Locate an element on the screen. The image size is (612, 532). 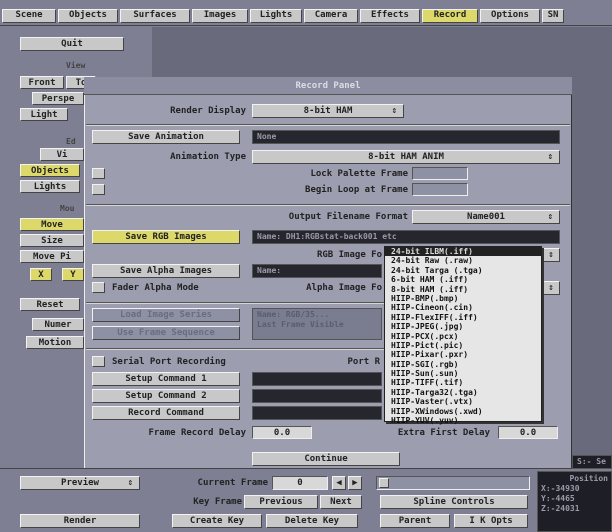
render-display-select: 8-bit HAM ⇕ is located at coordinates (328, 111).